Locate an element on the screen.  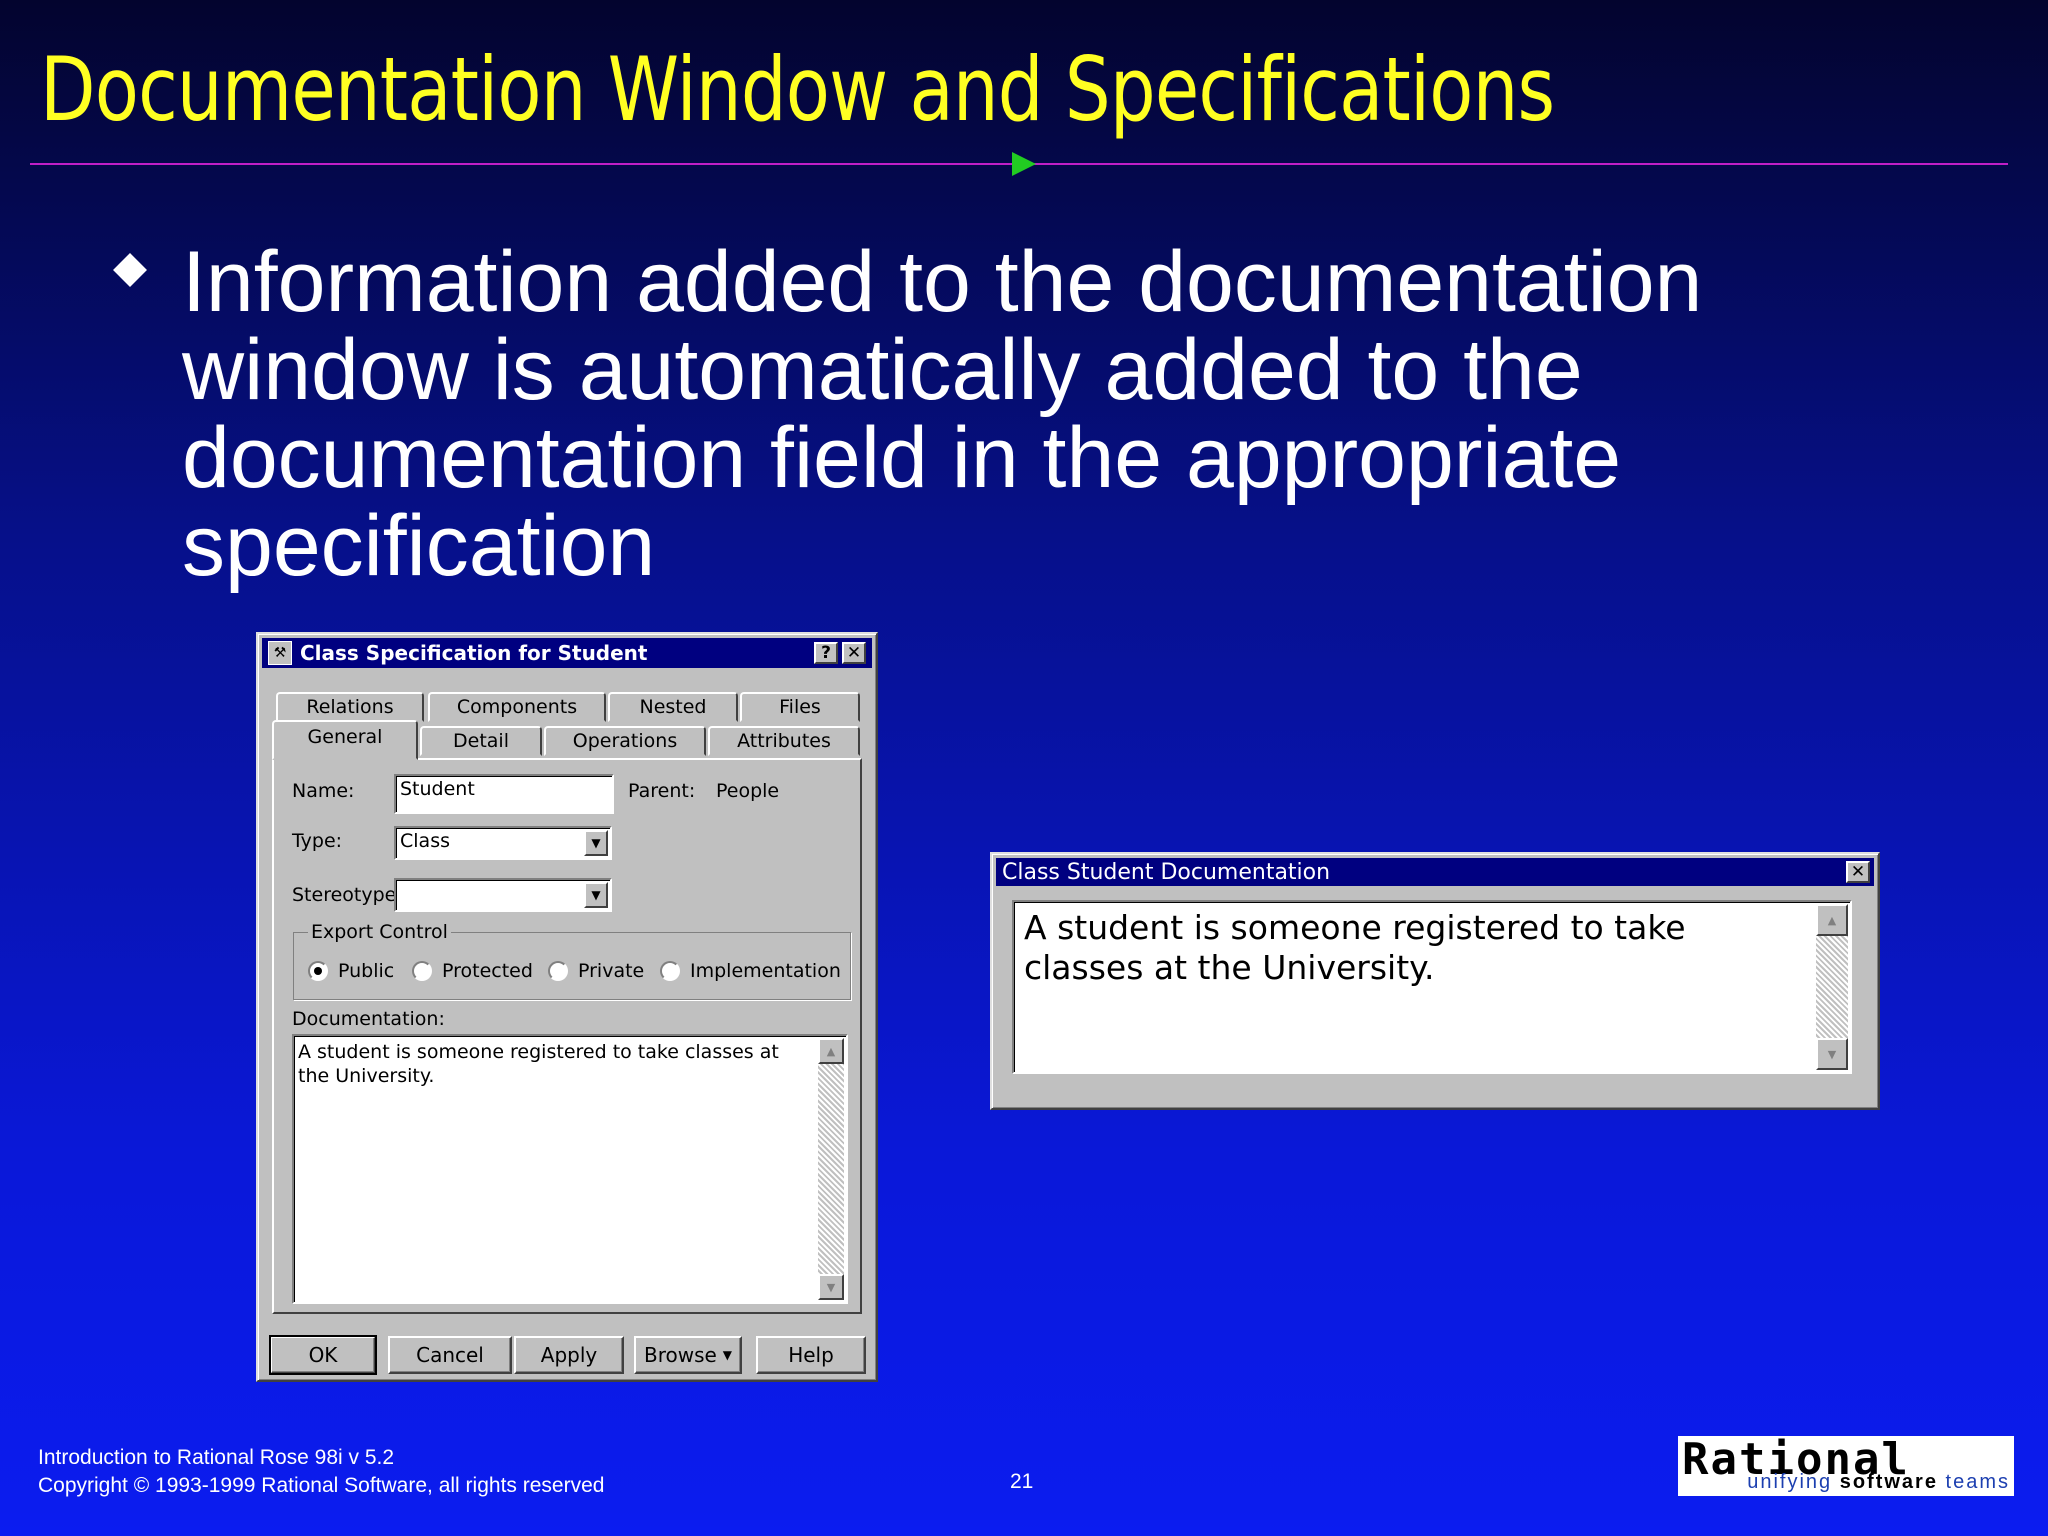
logo-tagline: unifying software teams is located at coordinates (1878, 1482).